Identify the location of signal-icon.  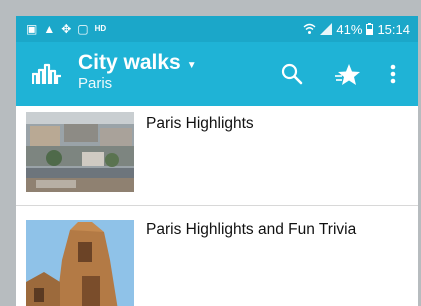
(326, 29).